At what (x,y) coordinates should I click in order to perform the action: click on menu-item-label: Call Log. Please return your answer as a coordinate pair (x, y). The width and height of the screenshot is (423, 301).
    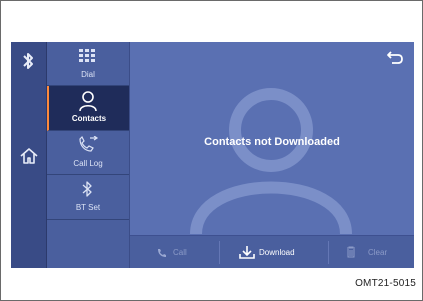
    Looking at the image, I should click on (88, 163).